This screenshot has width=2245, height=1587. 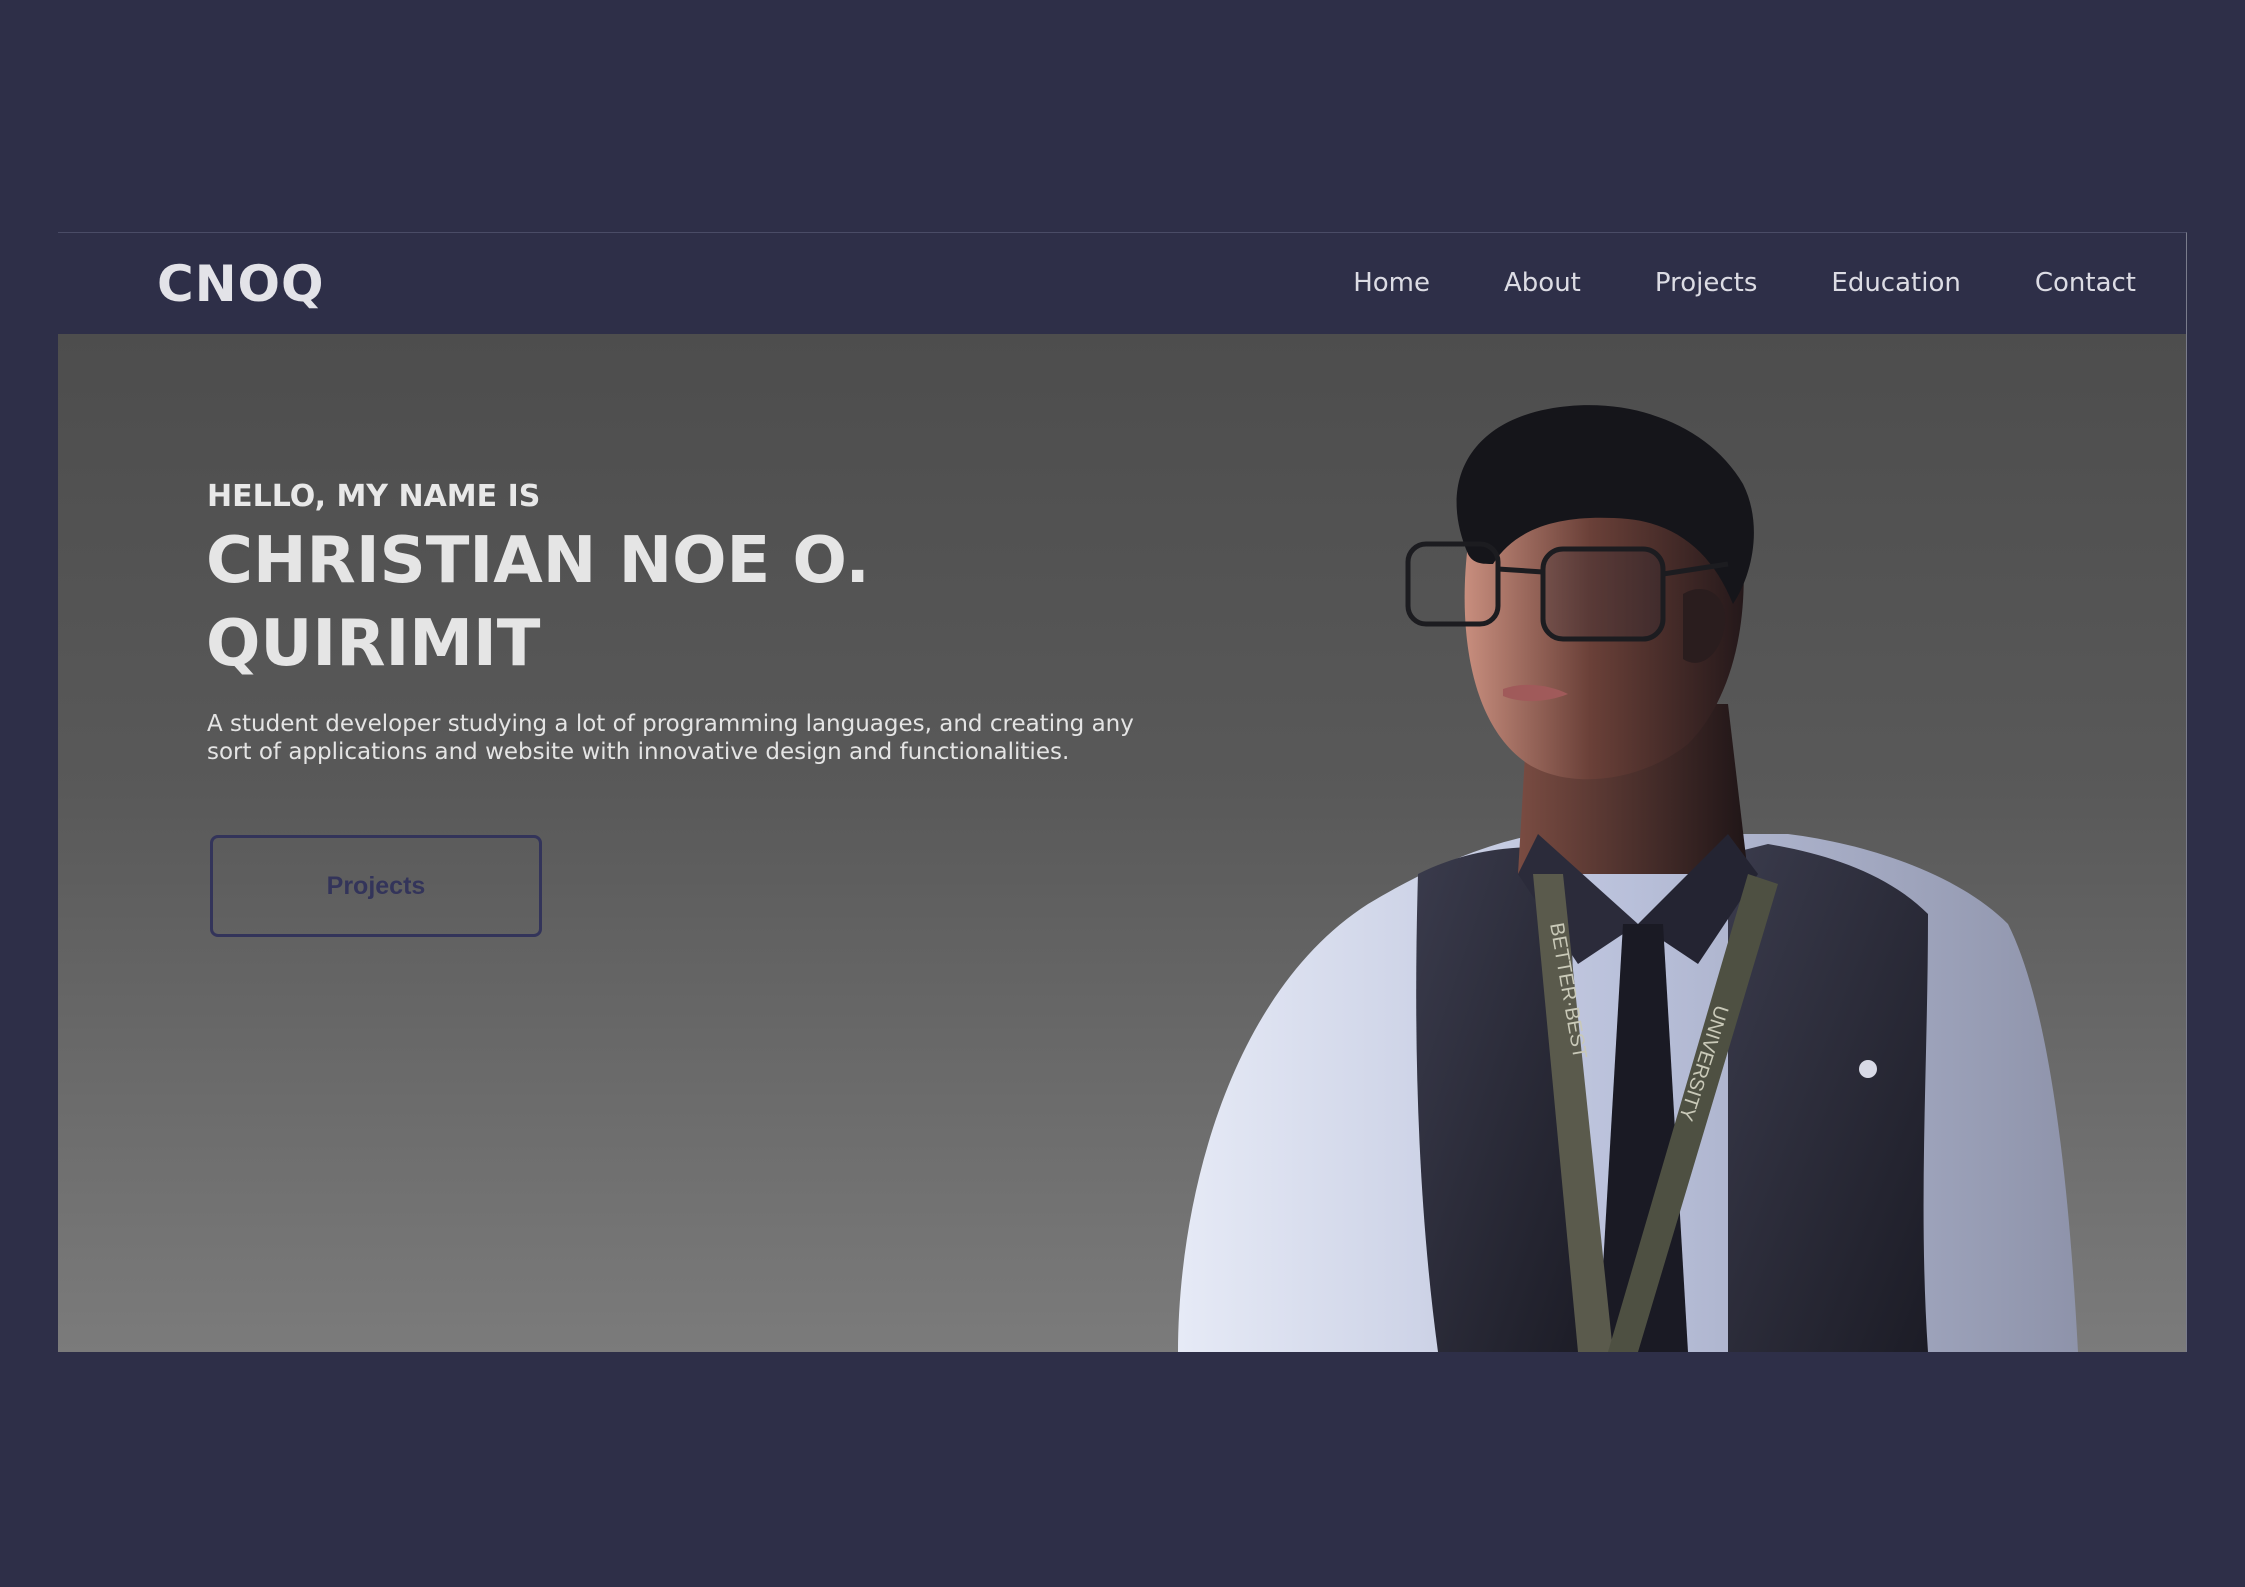 What do you see at coordinates (538, 602) in the screenshot?
I see `hero-name: CHRISTIAN NOE O. QUIRIMIT` at bounding box center [538, 602].